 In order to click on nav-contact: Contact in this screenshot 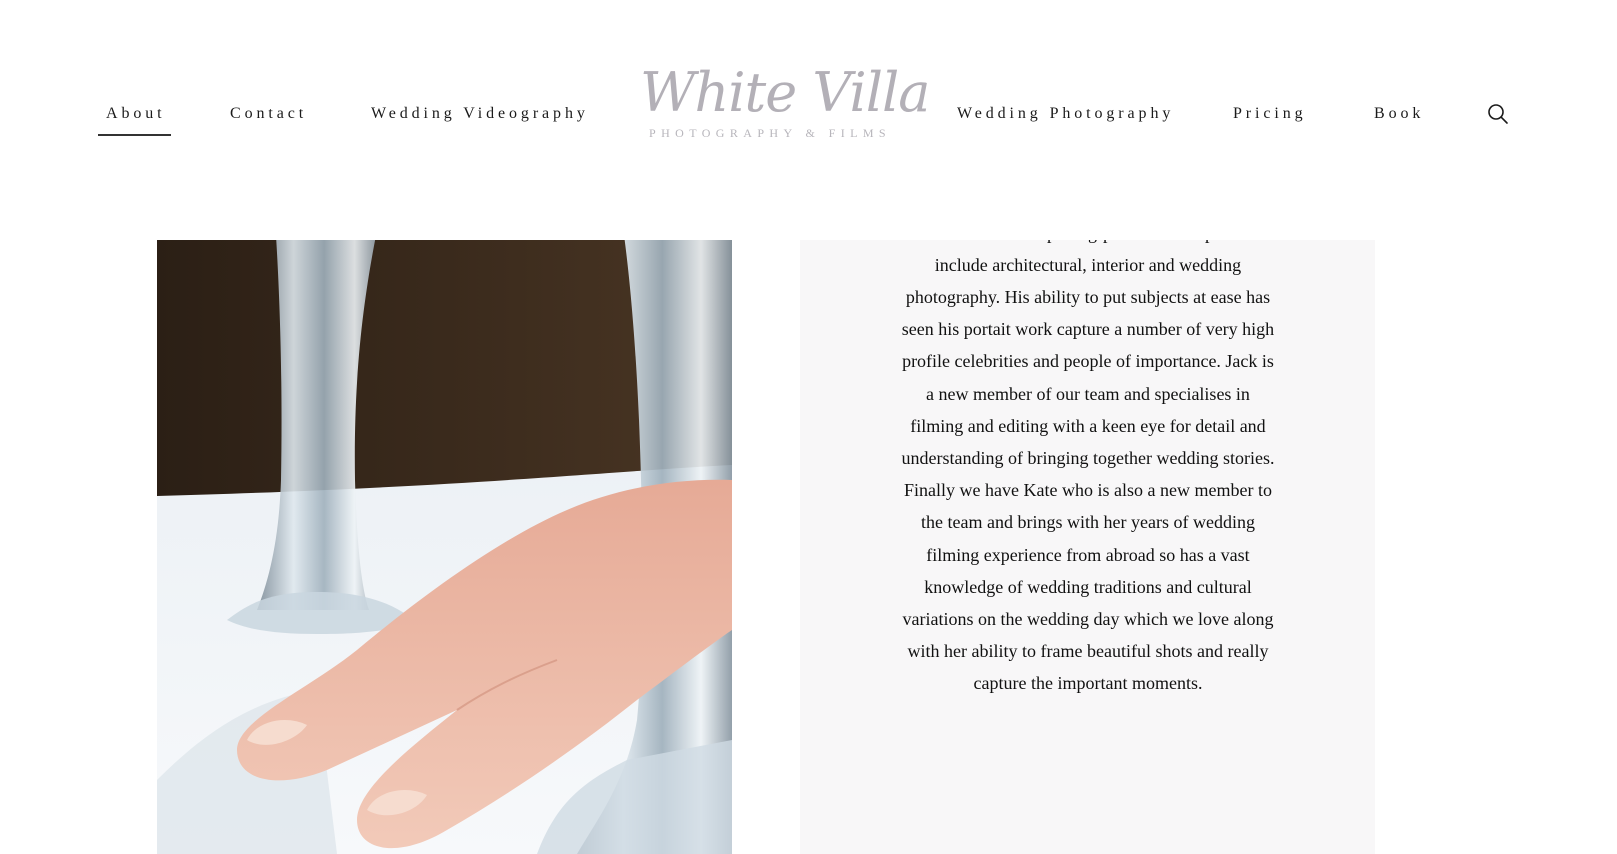, I will do `click(268, 114)`.